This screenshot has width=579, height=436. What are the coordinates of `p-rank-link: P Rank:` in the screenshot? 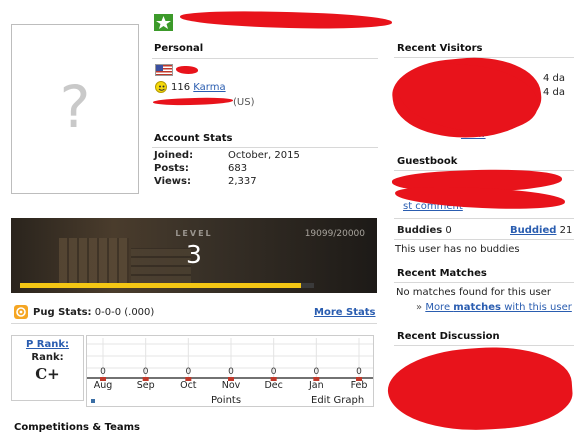 It's located at (47, 344).